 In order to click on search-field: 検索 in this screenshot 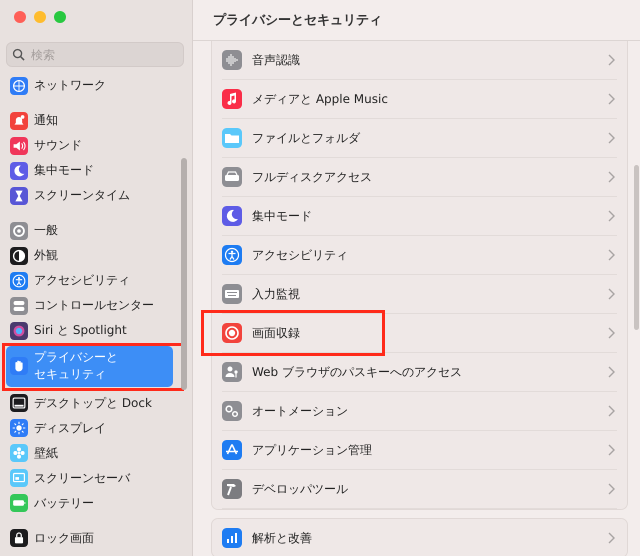, I will do `click(95, 54)`.